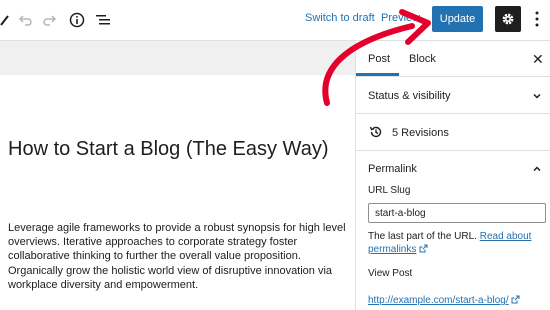  I want to click on status-visibility-panel: Status & visibility, so click(453, 95).